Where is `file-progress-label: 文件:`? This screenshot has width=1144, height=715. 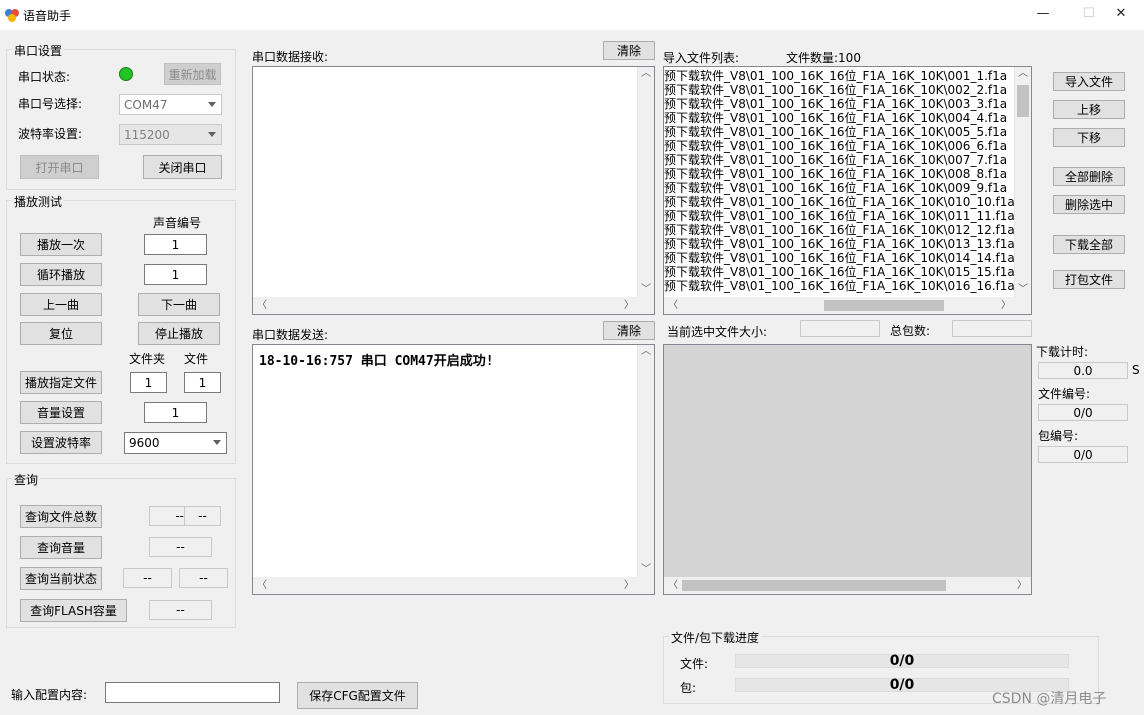
file-progress-label: 文件: is located at coordinates (694, 664).